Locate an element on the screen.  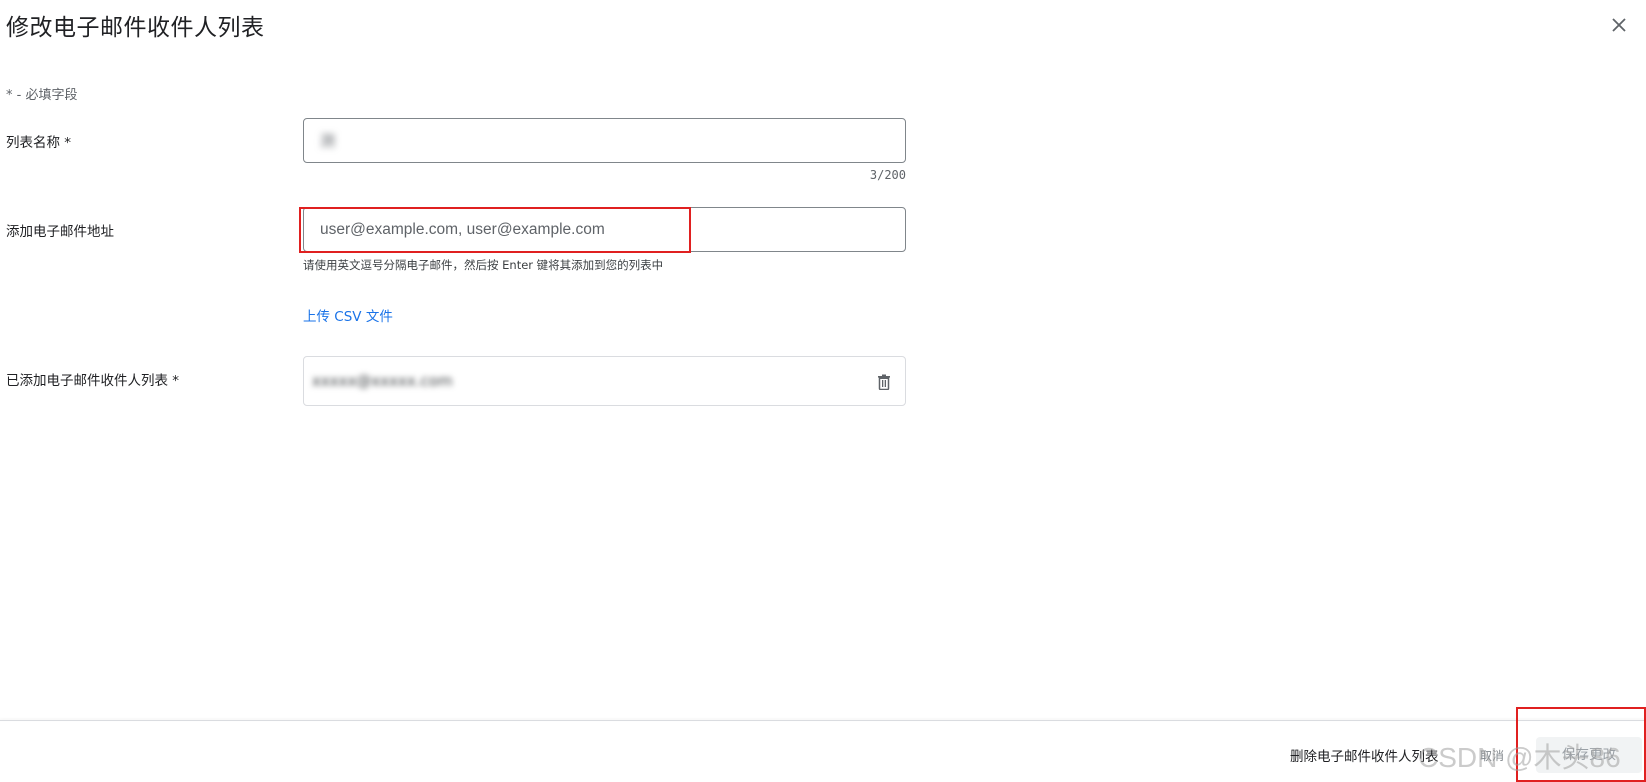
trash-icon is located at coordinates (884, 382).